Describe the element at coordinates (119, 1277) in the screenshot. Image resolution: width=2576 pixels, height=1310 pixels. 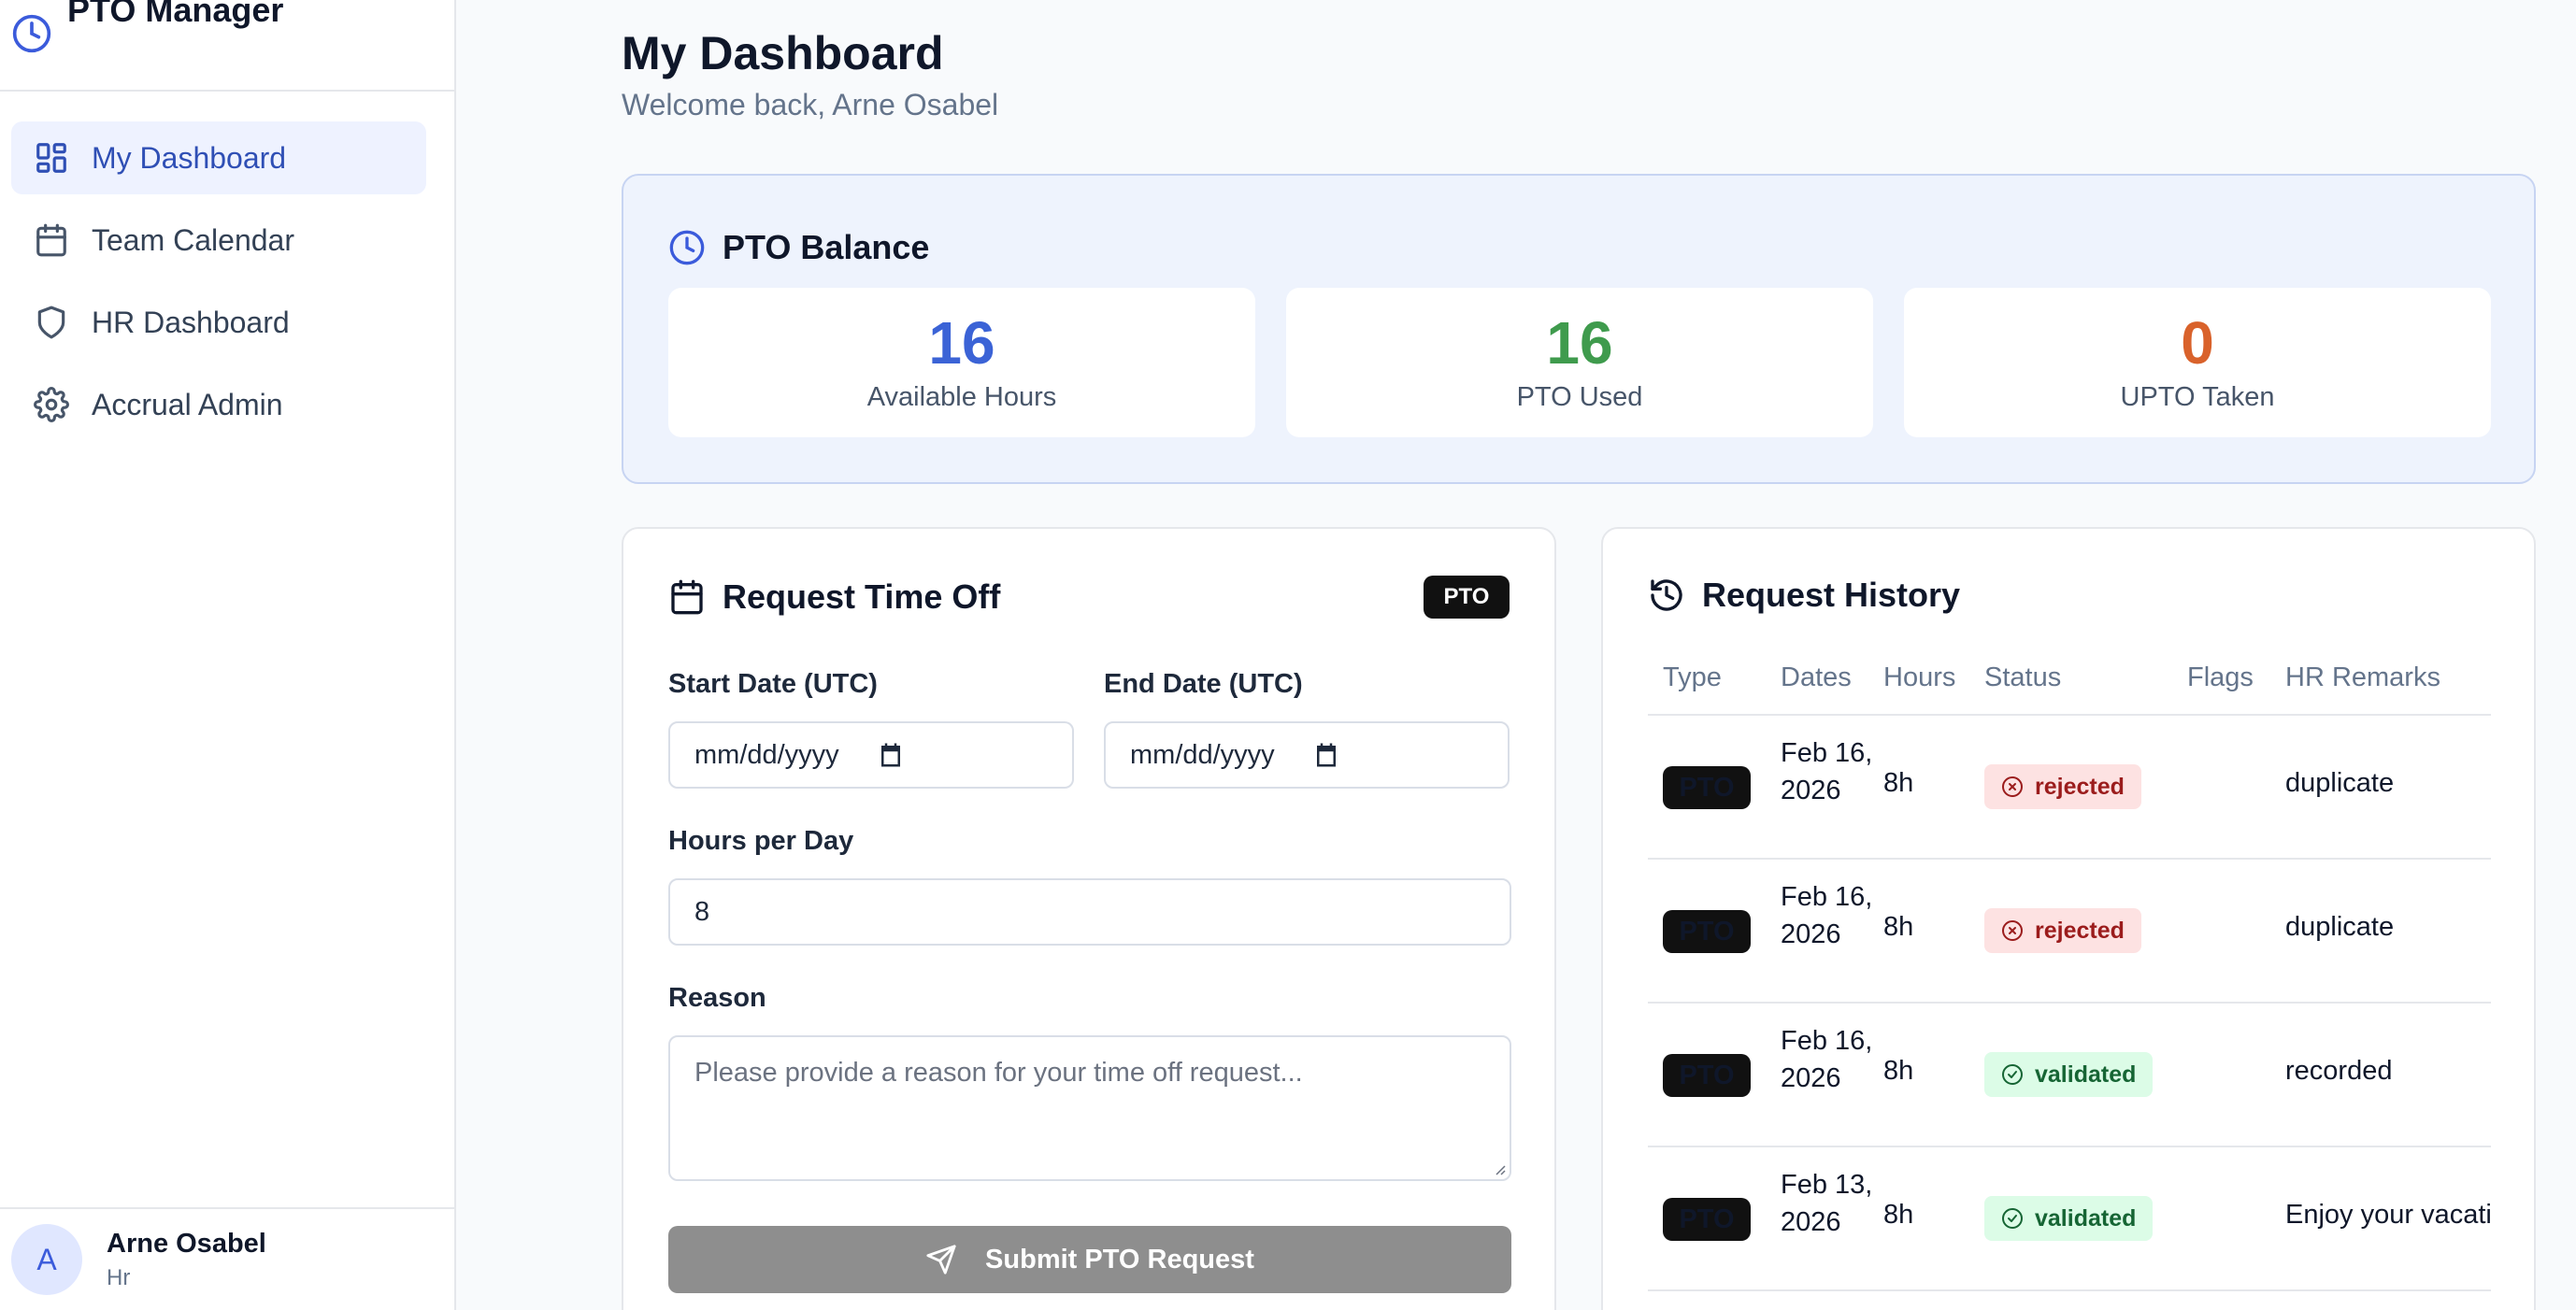
I see `user-role: Hr` at that location.